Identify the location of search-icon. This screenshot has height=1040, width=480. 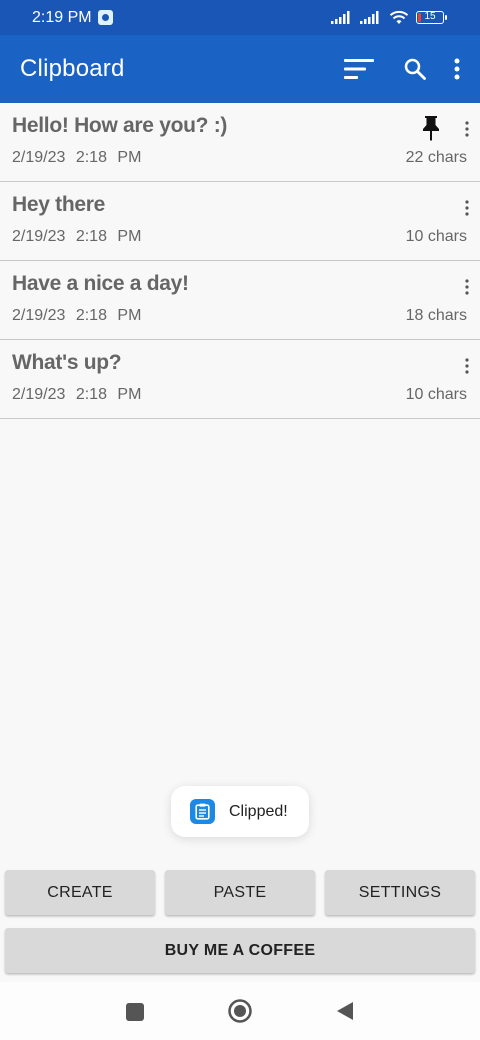
(415, 69).